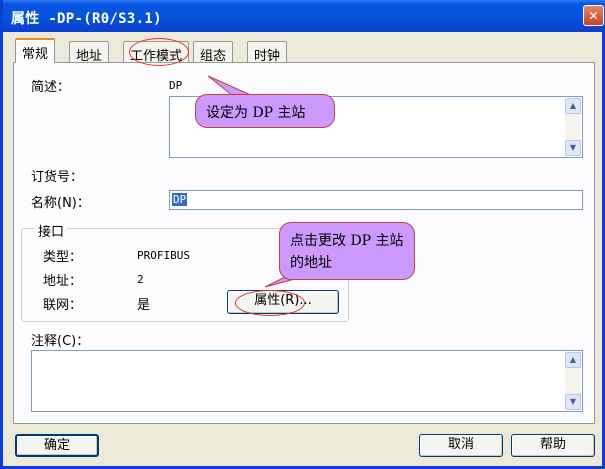 The height and width of the screenshot is (469, 605). What do you see at coordinates (51, 87) in the screenshot?
I see `description-label: 简述：` at bounding box center [51, 87].